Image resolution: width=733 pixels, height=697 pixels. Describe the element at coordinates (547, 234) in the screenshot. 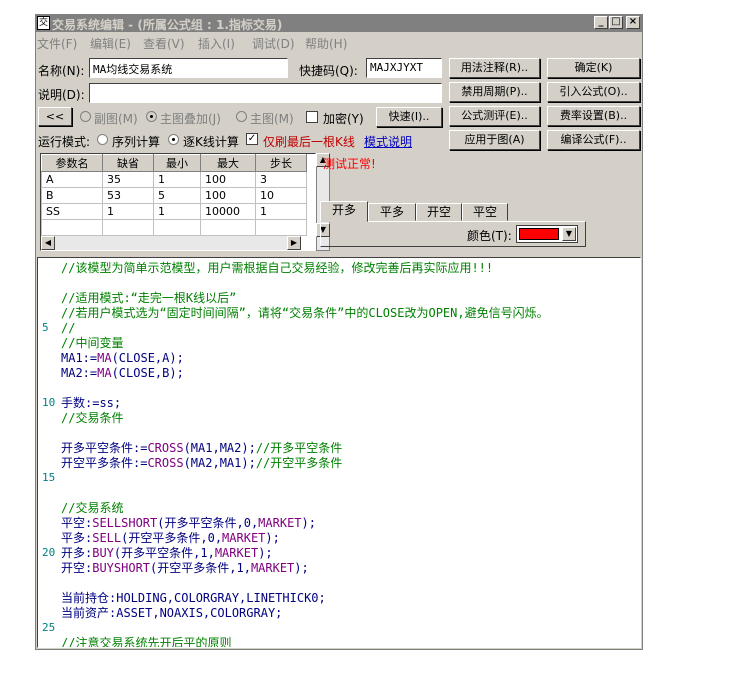

I see `color-picker: ▼` at that location.